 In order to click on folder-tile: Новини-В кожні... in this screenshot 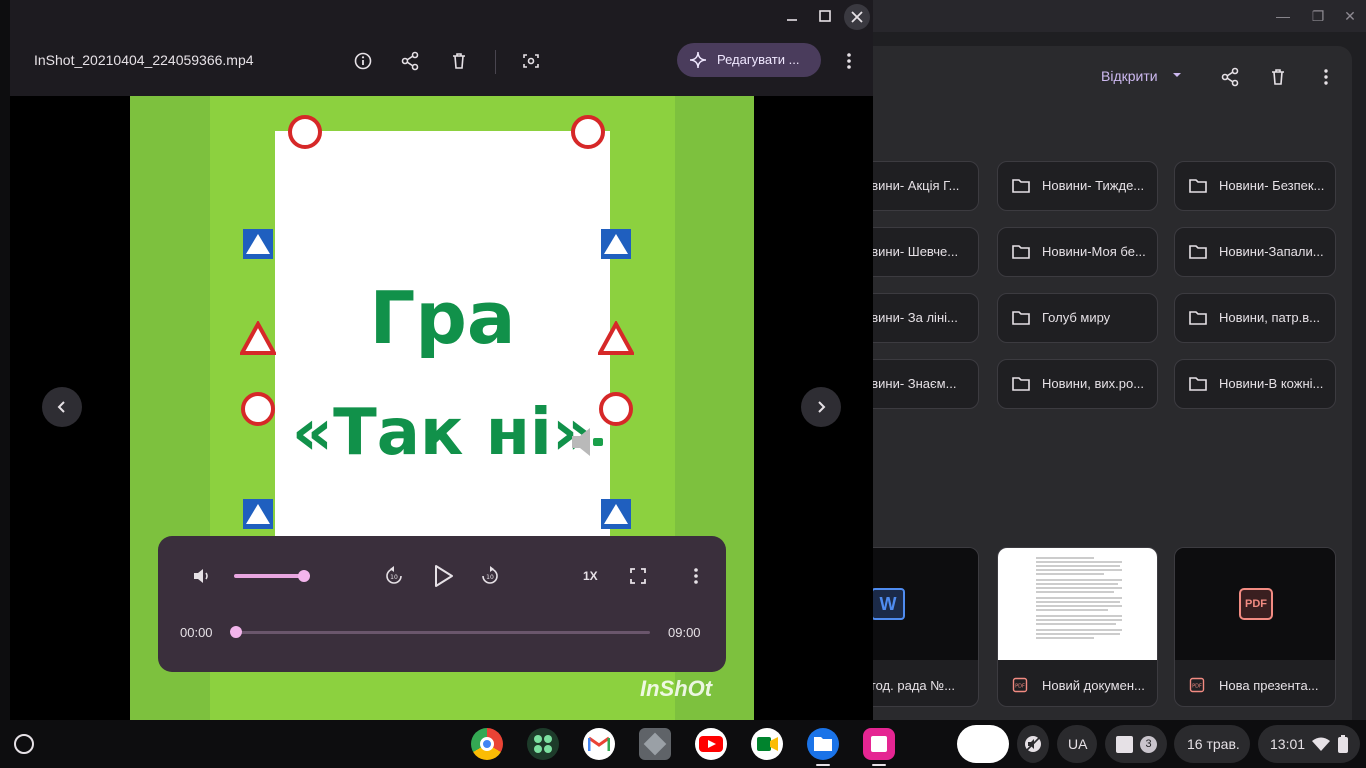, I will do `click(1255, 384)`.